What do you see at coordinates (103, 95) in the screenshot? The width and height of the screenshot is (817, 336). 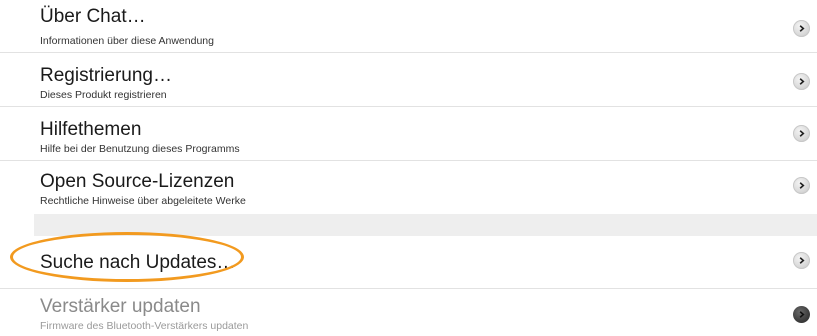 I see `menu-item-subtitle: Dieses Produkt registrieren` at bounding box center [103, 95].